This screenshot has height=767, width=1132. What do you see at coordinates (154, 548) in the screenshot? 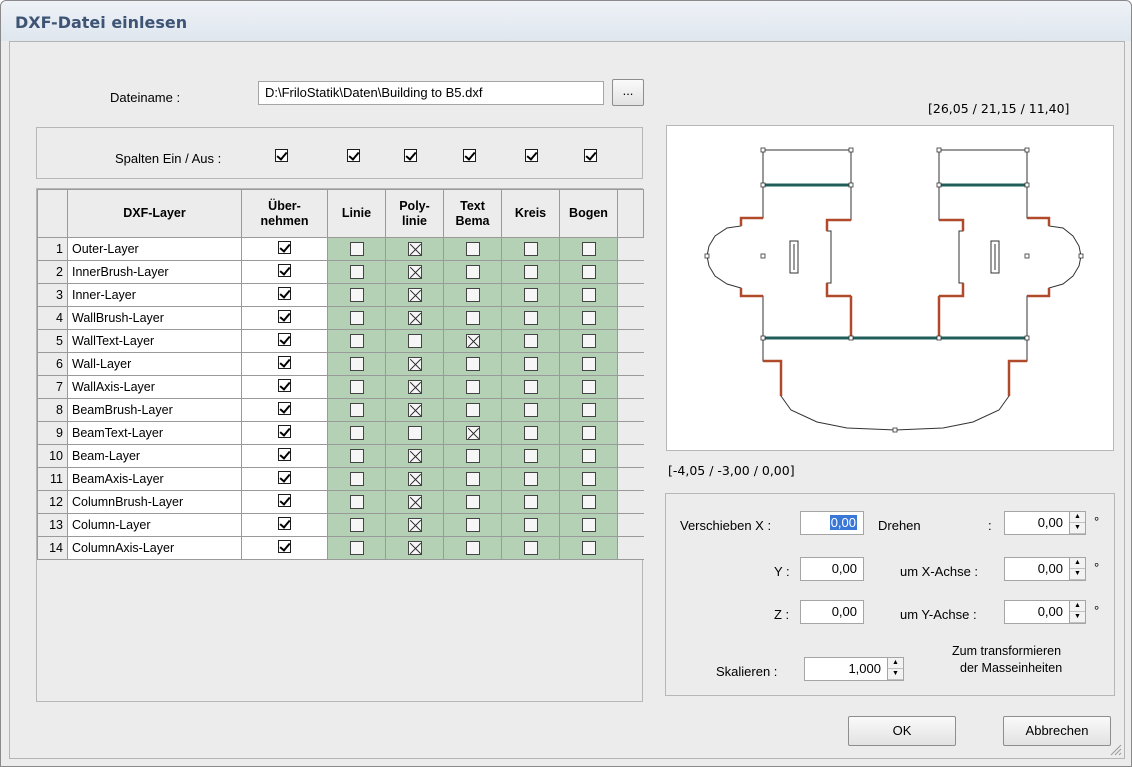
I see `layer-name: ColumnAxis-Layer` at bounding box center [154, 548].